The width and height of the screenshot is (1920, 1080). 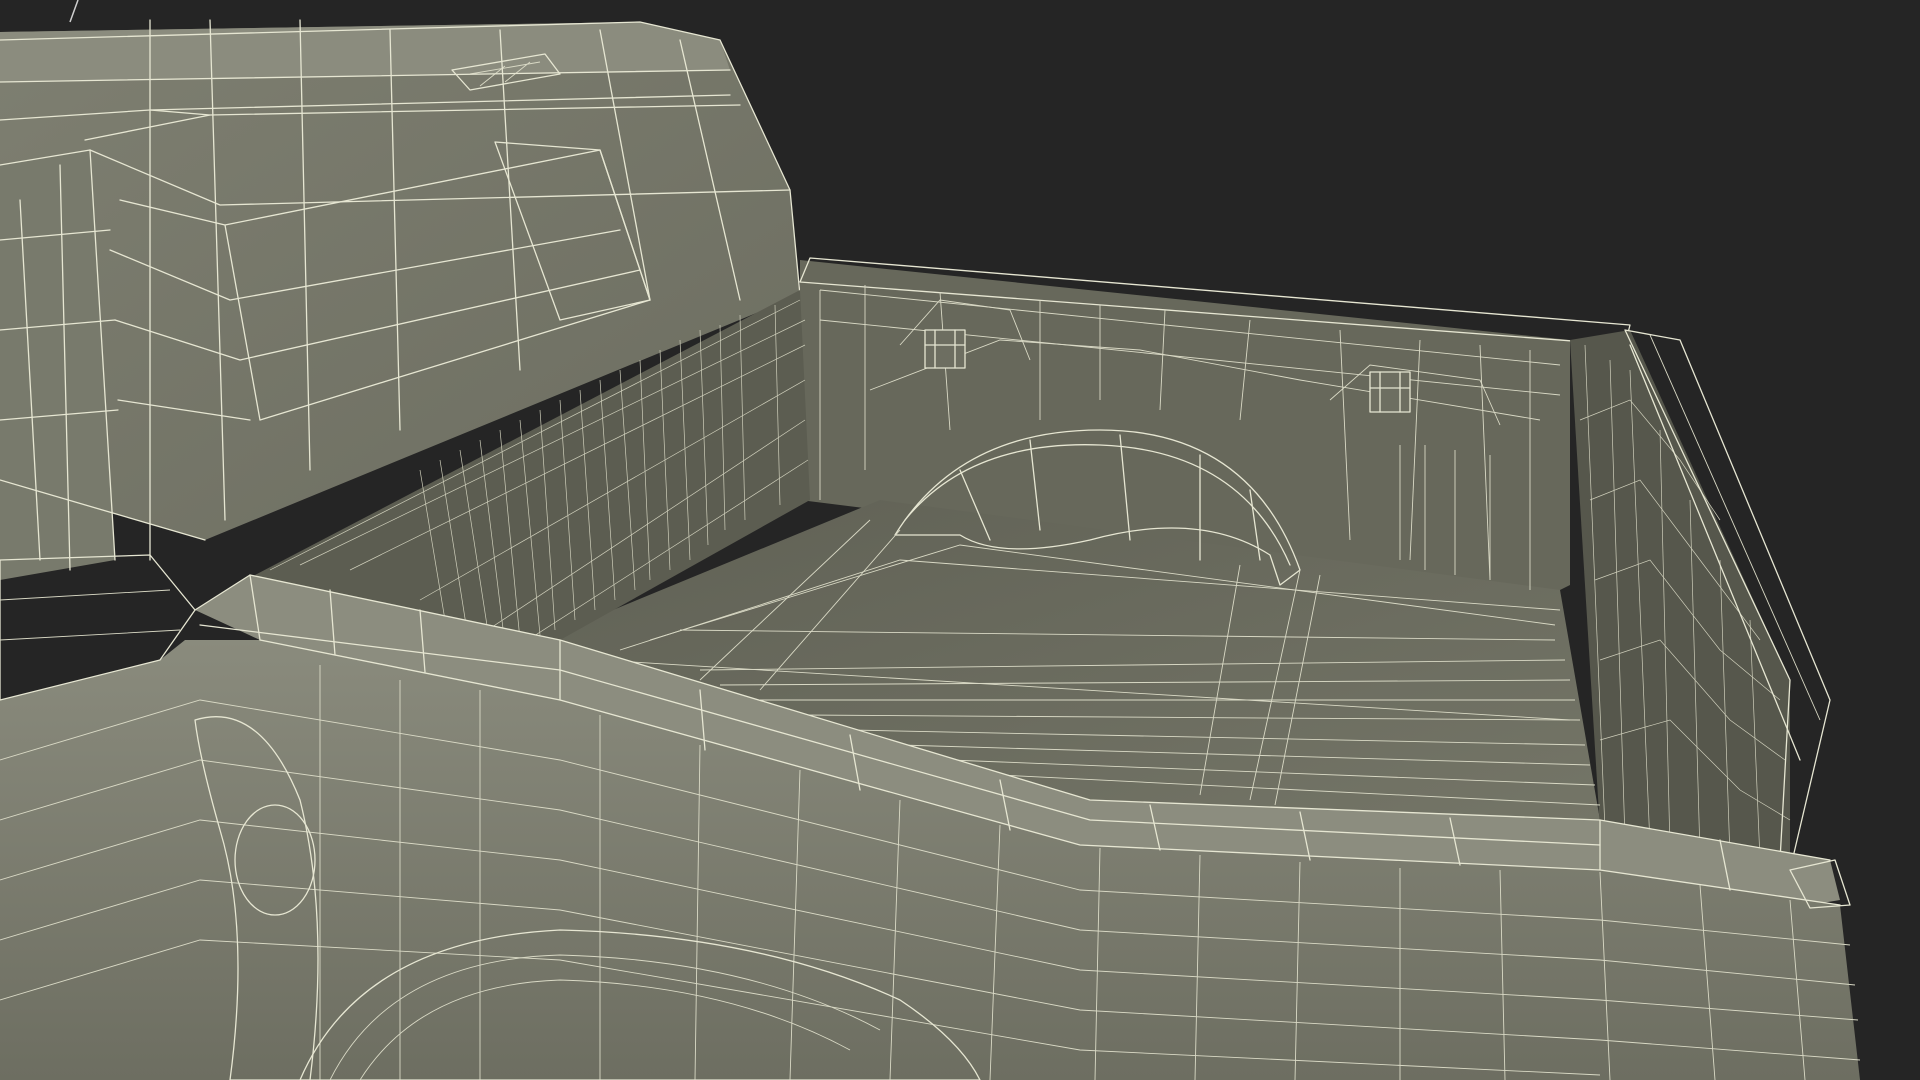 What do you see at coordinates (1390, 392) in the screenshot?
I see `tie-down-right` at bounding box center [1390, 392].